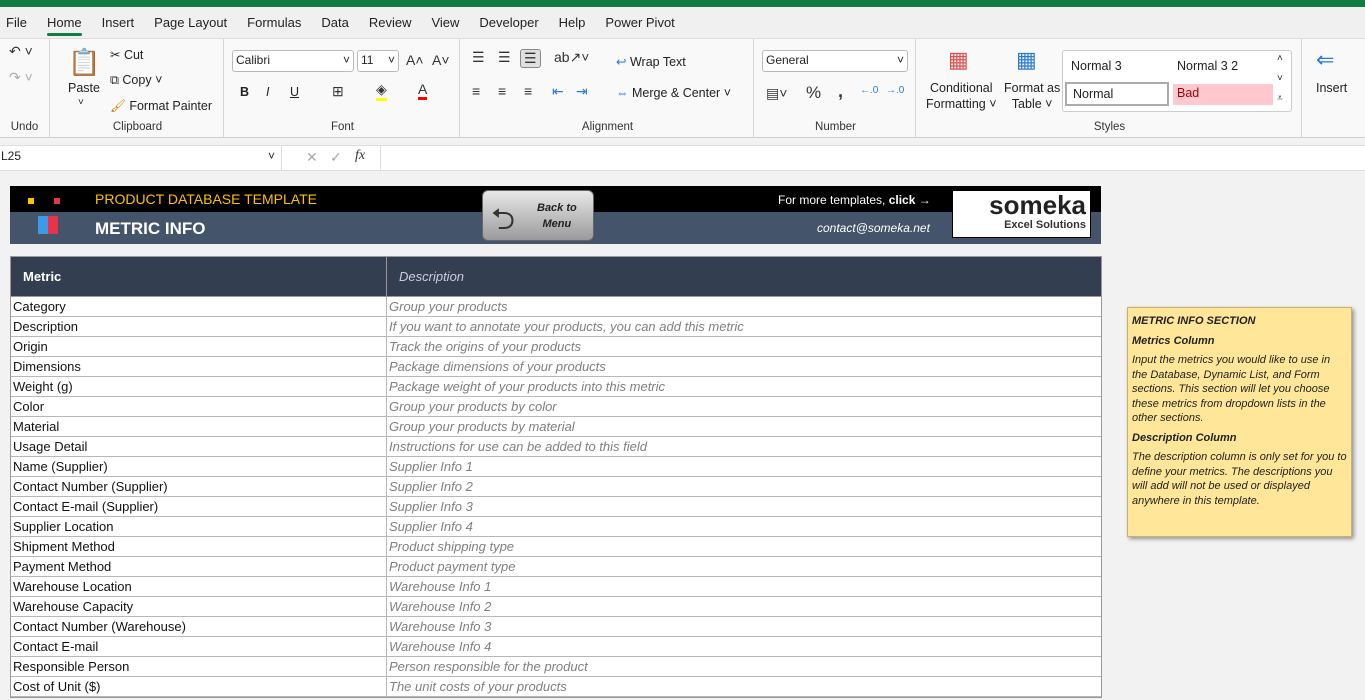  I want to click on metric-cell: Name (Supplier), so click(199, 466).